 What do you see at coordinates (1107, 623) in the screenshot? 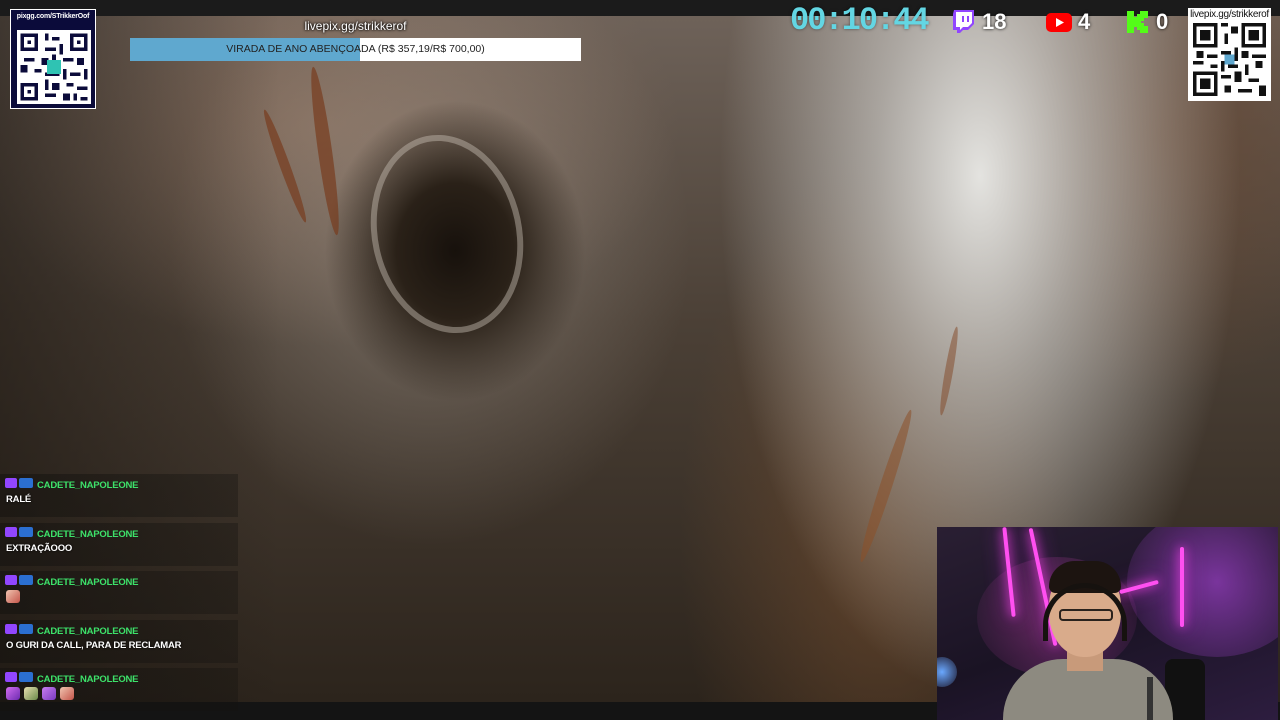
I see `webcam-feed` at bounding box center [1107, 623].